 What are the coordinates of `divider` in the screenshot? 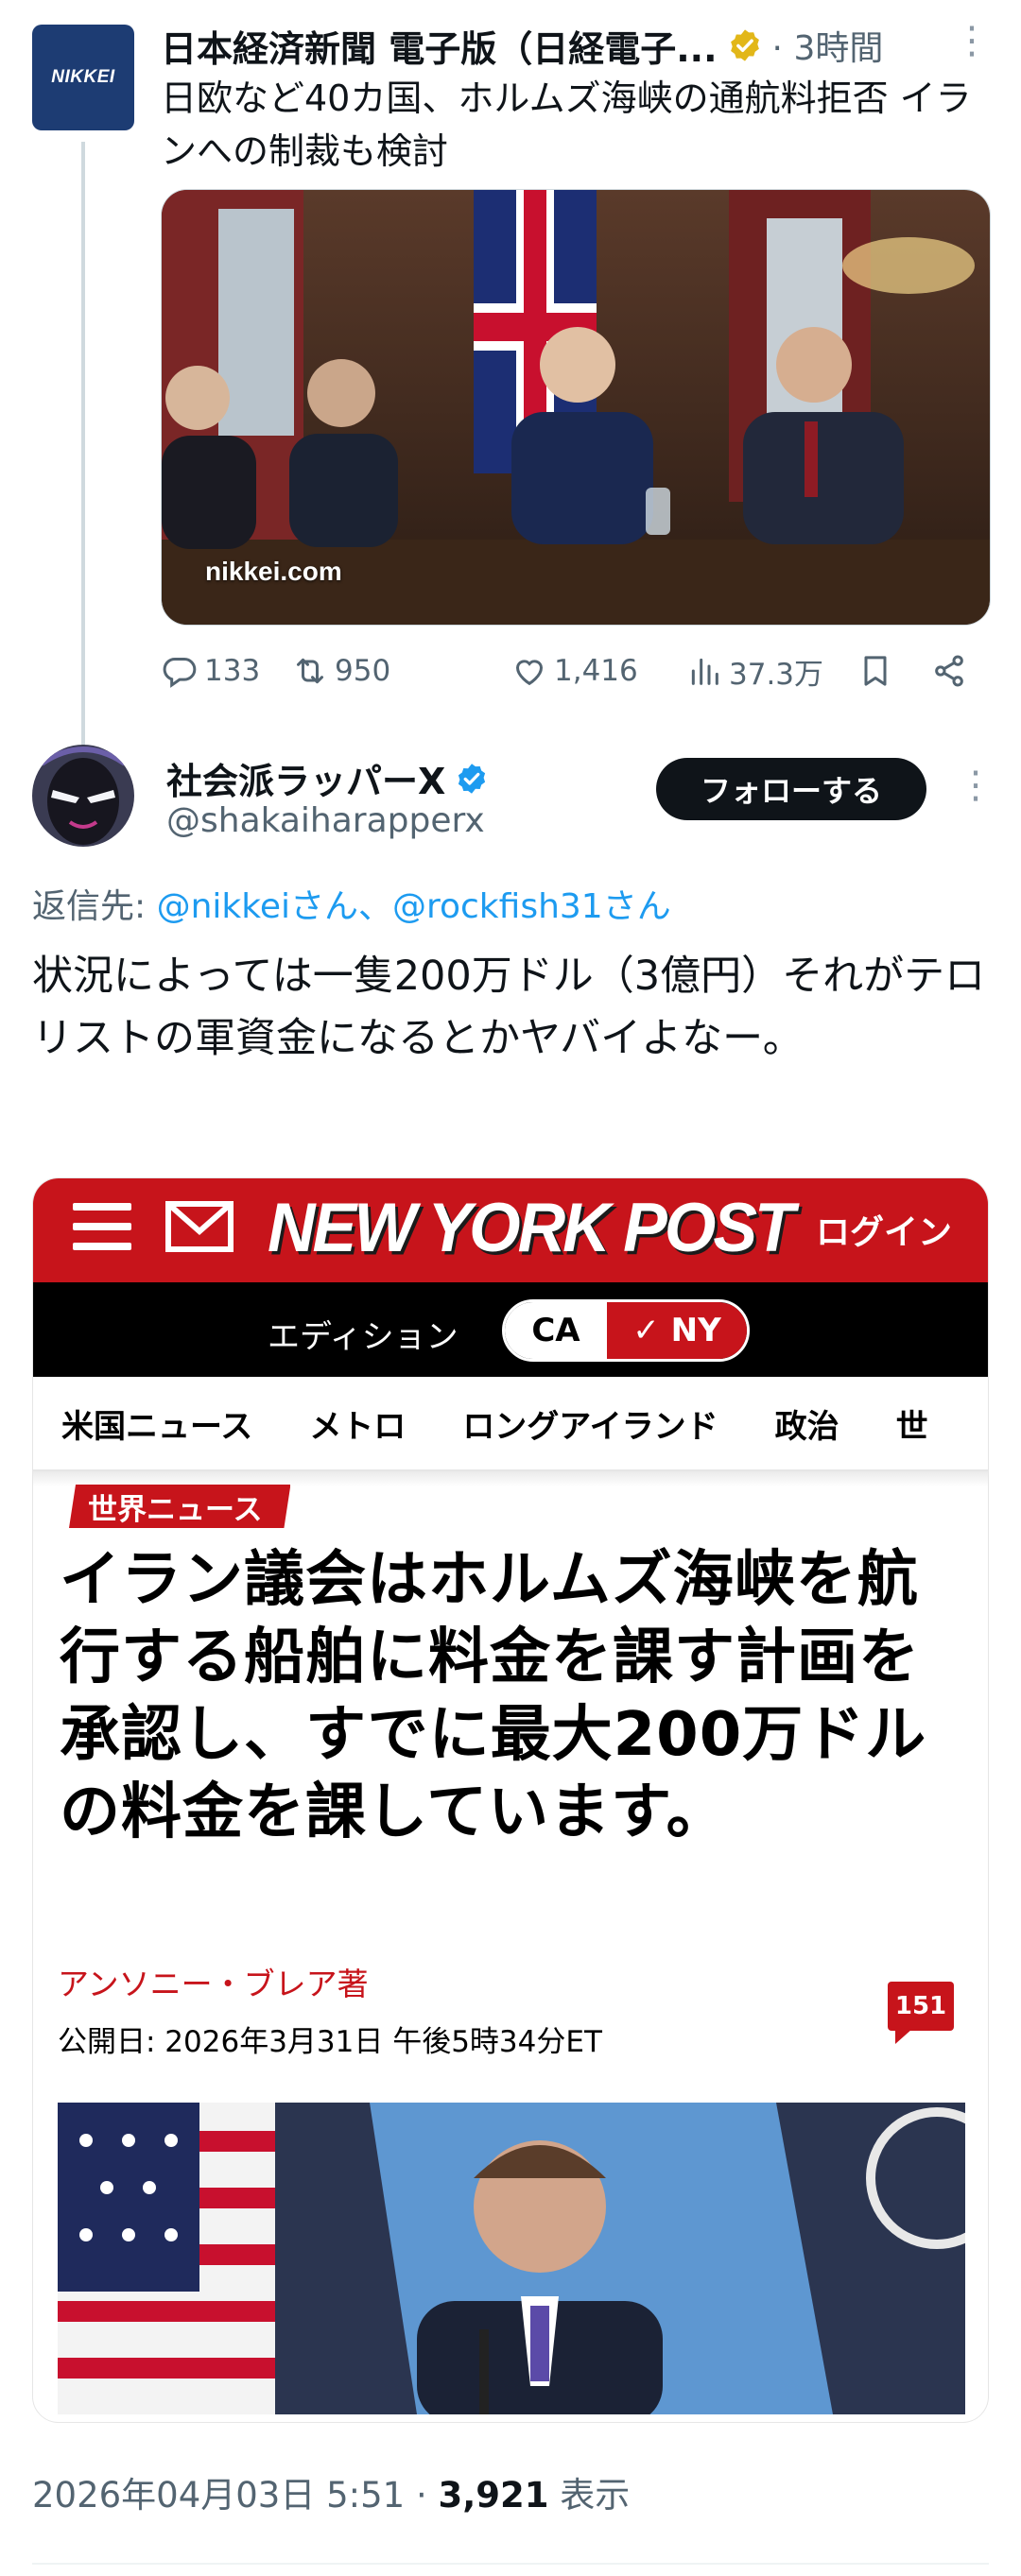 It's located at (510, 2564).